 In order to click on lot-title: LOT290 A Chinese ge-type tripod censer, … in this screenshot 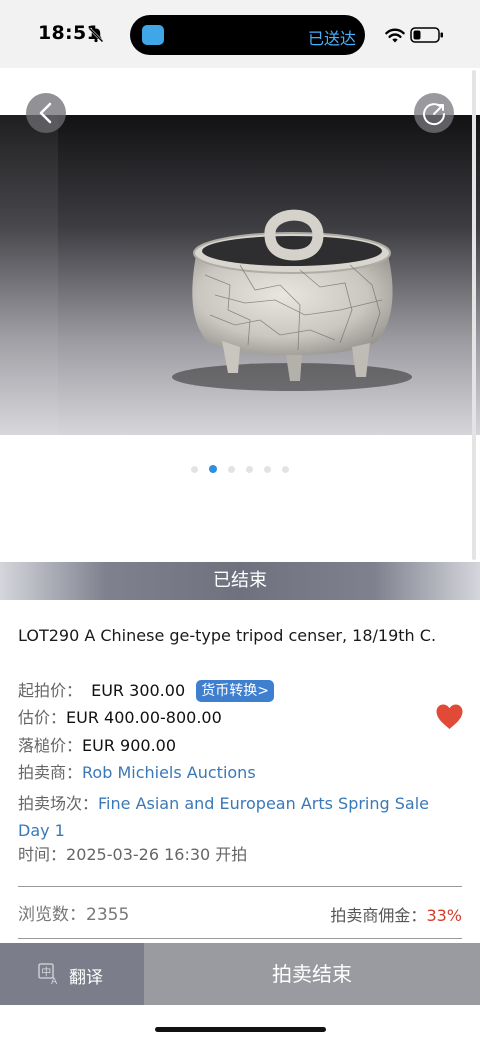, I will do `click(227, 635)`.